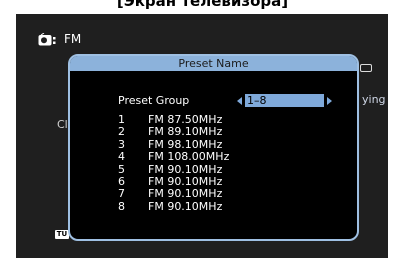  What do you see at coordinates (239, 101) in the screenshot?
I see `arrow-left-icon` at bounding box center [239, 101].